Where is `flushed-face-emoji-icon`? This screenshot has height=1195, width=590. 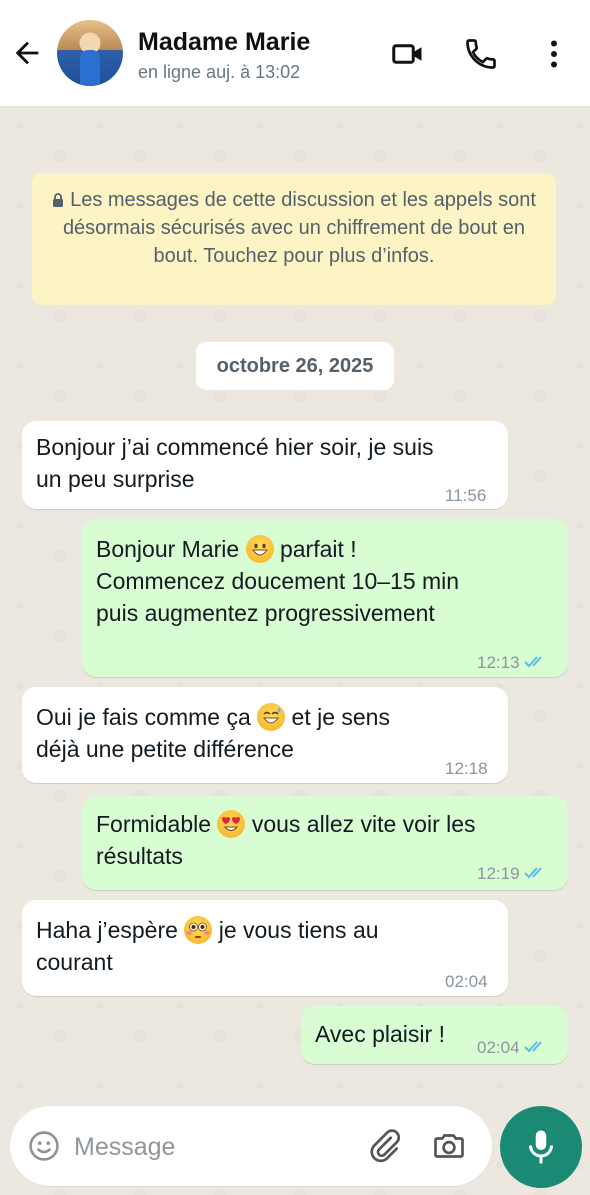 flushed-face-emoji-icon is located at coordinates (198, 930).